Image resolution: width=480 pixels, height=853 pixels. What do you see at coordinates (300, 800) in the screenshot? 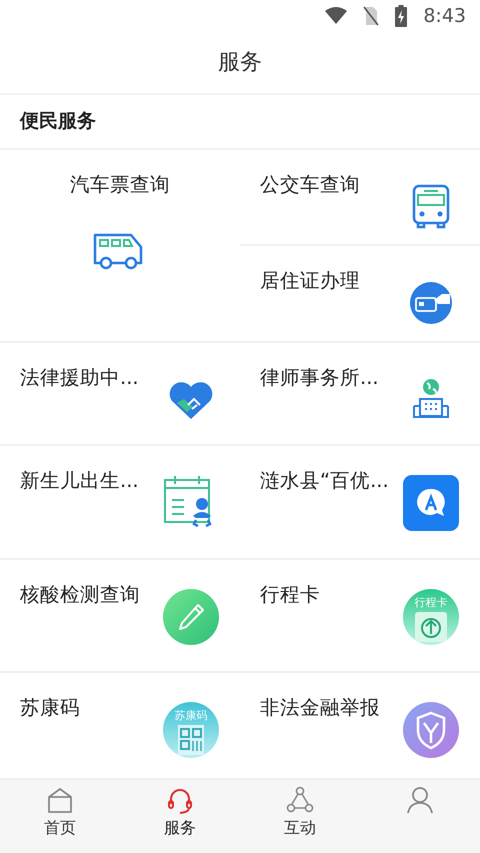
I see `network-icon` at bounding box center [300, 800].